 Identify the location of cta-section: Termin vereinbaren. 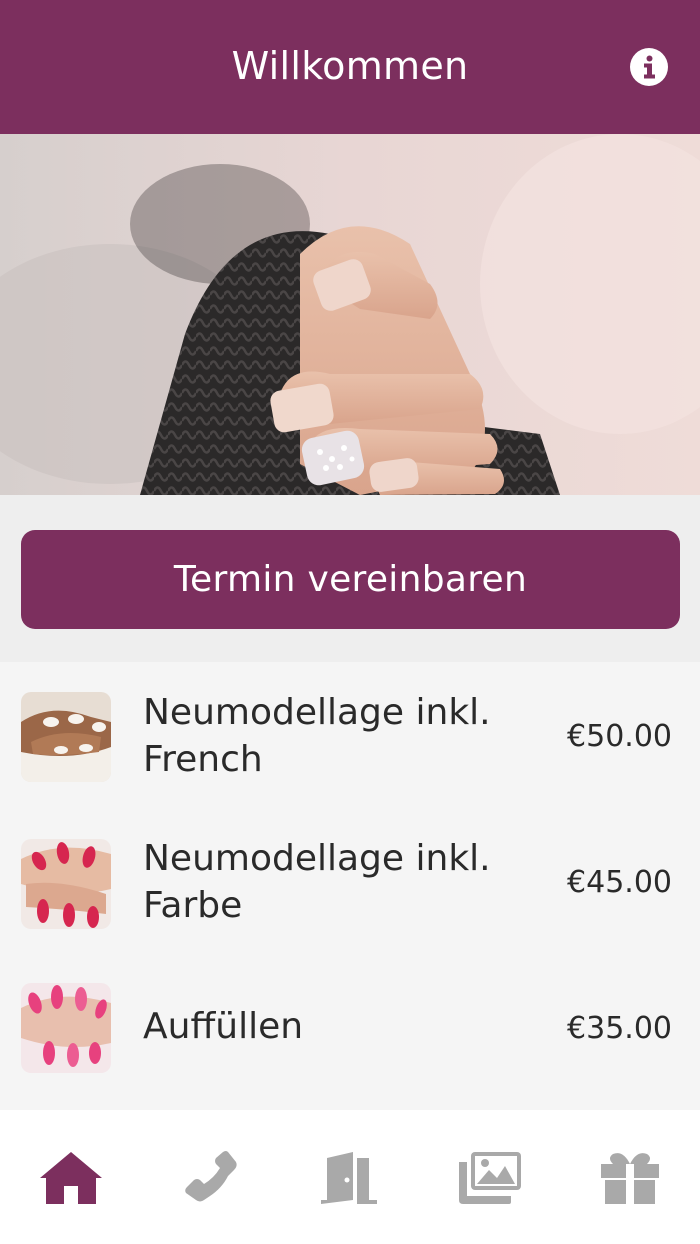
(350, 578).